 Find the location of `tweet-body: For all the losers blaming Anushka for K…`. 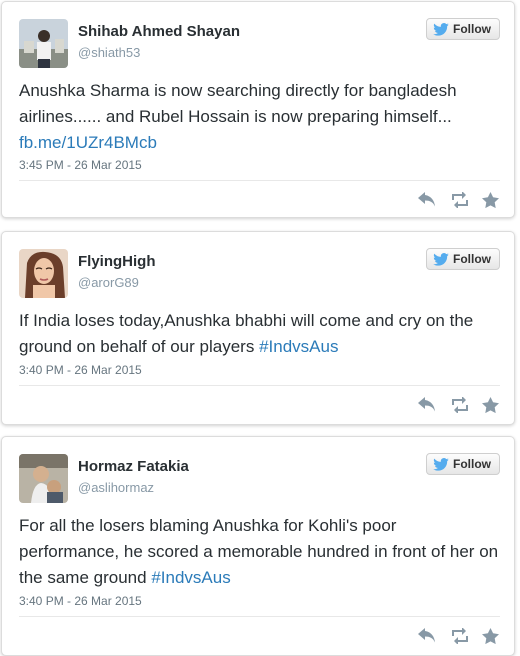

tweet-body: For all the losers blaming Anushka for K… is located at coordinates (259, 551).